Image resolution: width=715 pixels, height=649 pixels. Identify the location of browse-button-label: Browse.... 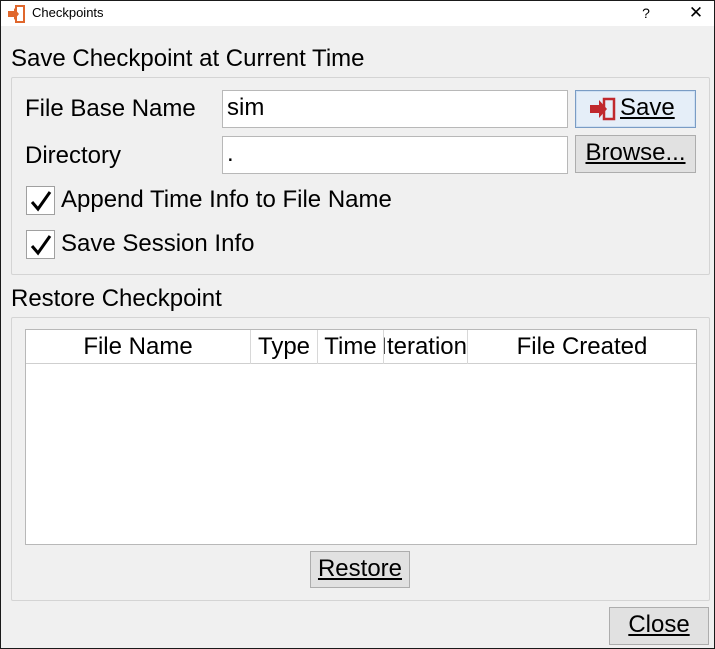
(635, 152).